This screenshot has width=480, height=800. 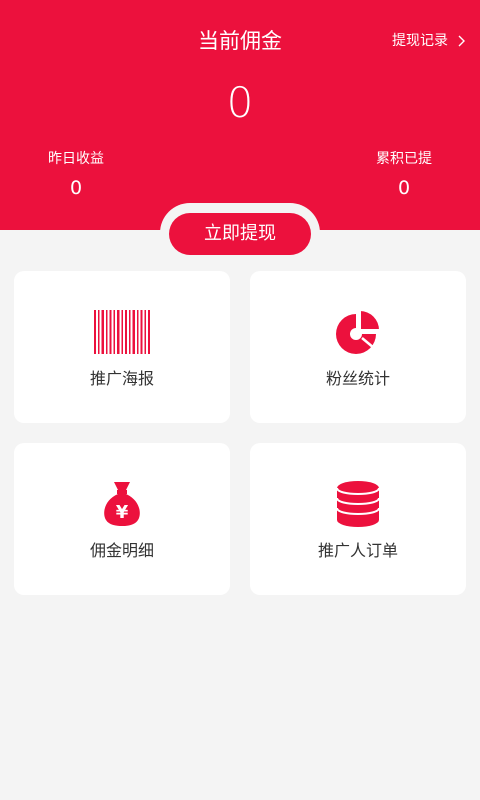 I want to click on commission-detail-label: 佣金明细, so click(x=121, y=550).